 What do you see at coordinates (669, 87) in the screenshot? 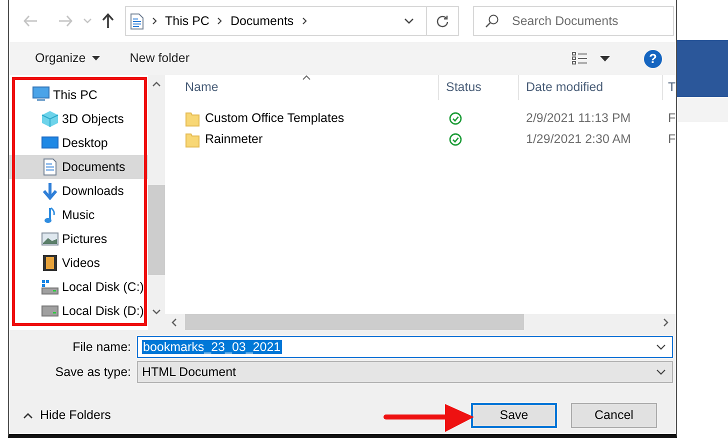
I see `column-header: T` at bounding box center [669, 87].